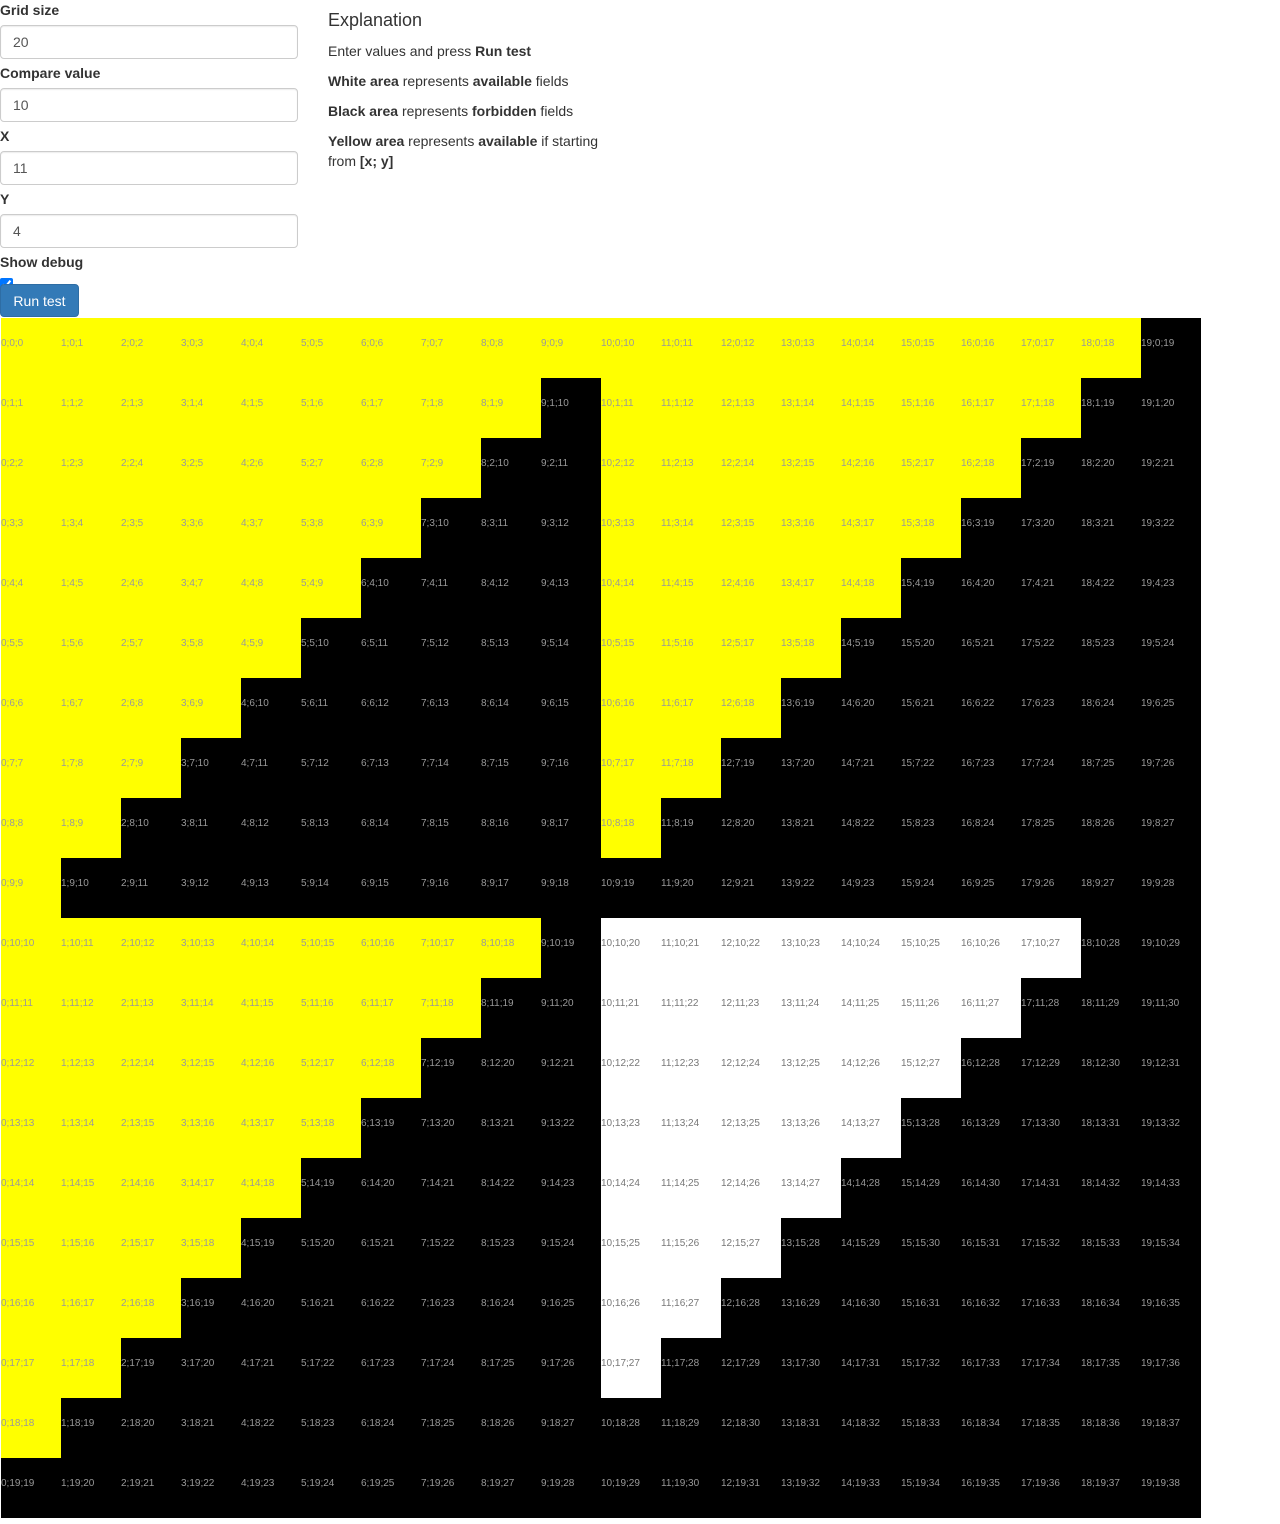  What do you see at coordinates (211, 1308) in the screenshot?
I see `forbidden-cell: 3;16;19` at bounding box center [211, 1308].